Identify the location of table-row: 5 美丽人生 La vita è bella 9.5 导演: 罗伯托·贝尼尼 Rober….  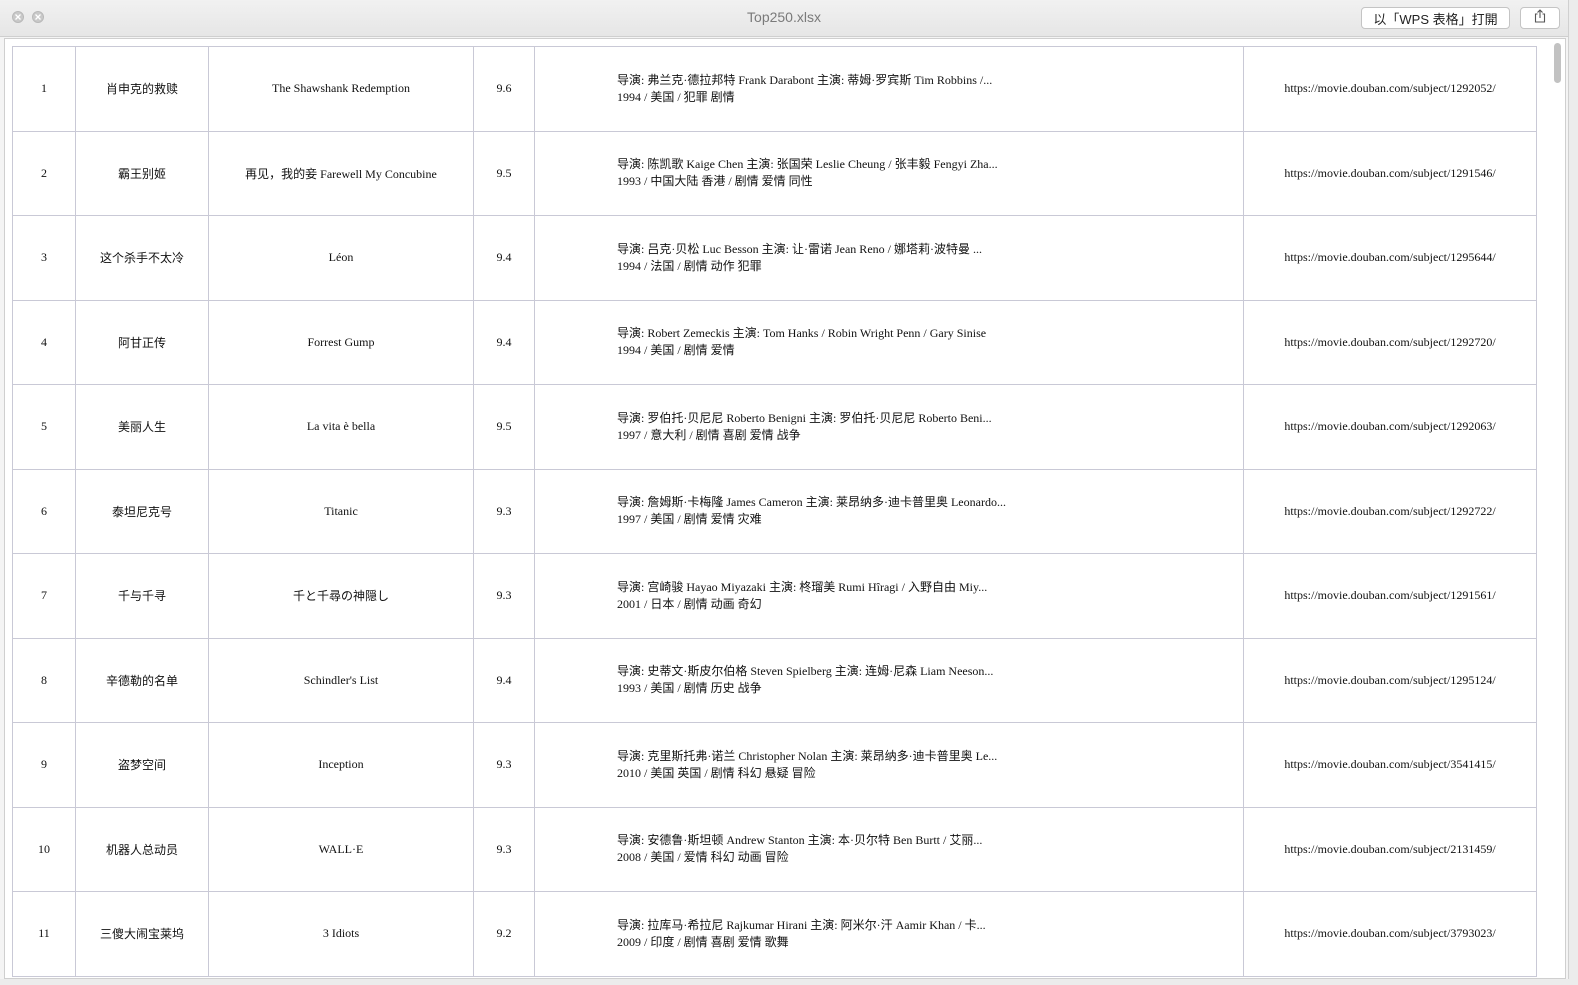
(774, 427).